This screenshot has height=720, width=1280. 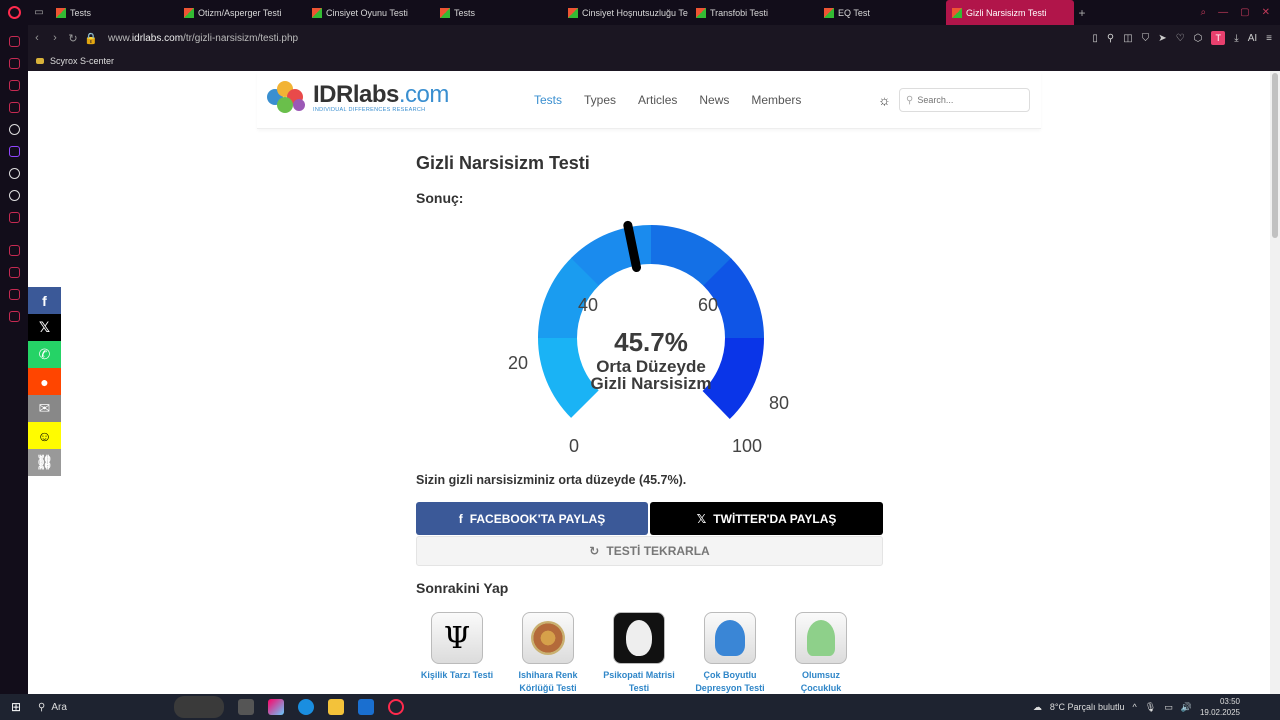 I want to click on clock: 03:50 19.02.2025, so click(x=1220, y=707).